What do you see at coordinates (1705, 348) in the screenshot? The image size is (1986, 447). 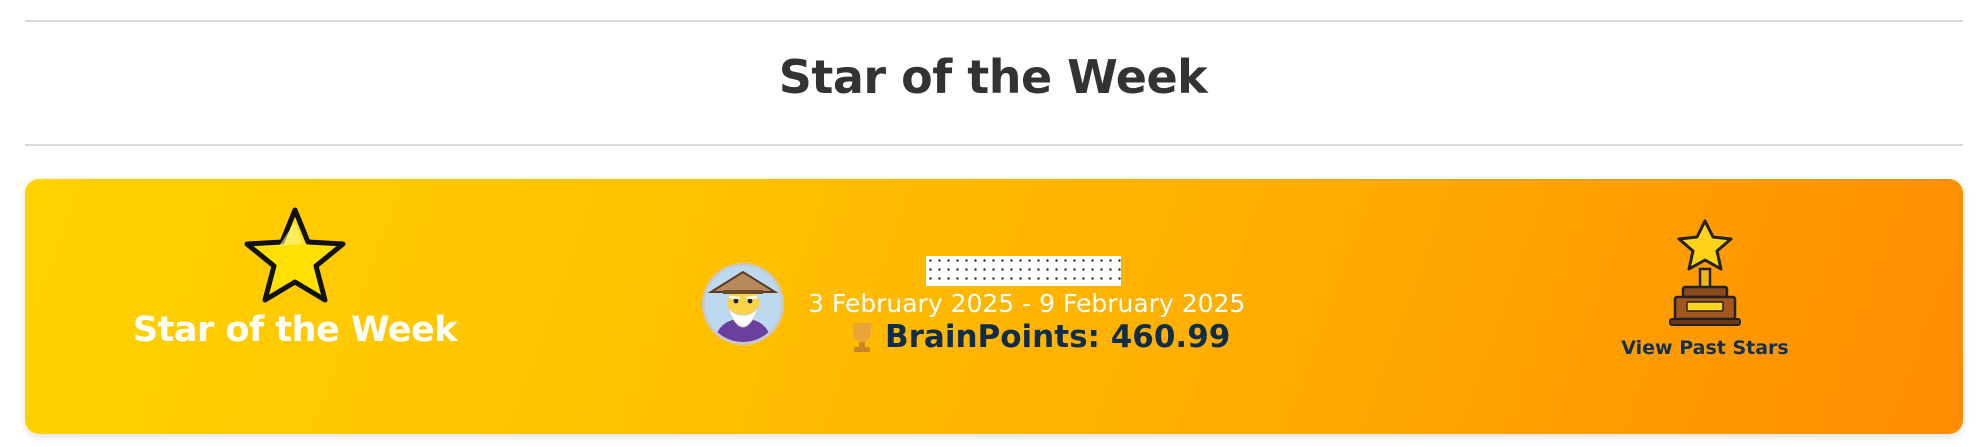 I see `view-past-stars-label: View Past Stars` at bounding box center [1705, 348].